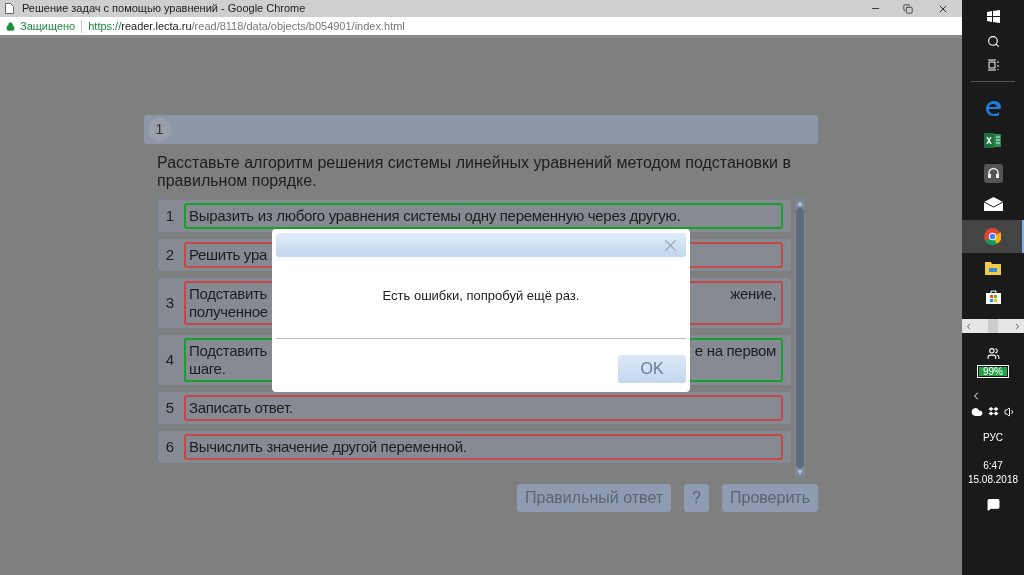 The image size is (1024, 575). What do you see at coordinates (170, 302) in the screenshot?
I see `row-number: 3` at bounding box center [170, 302].